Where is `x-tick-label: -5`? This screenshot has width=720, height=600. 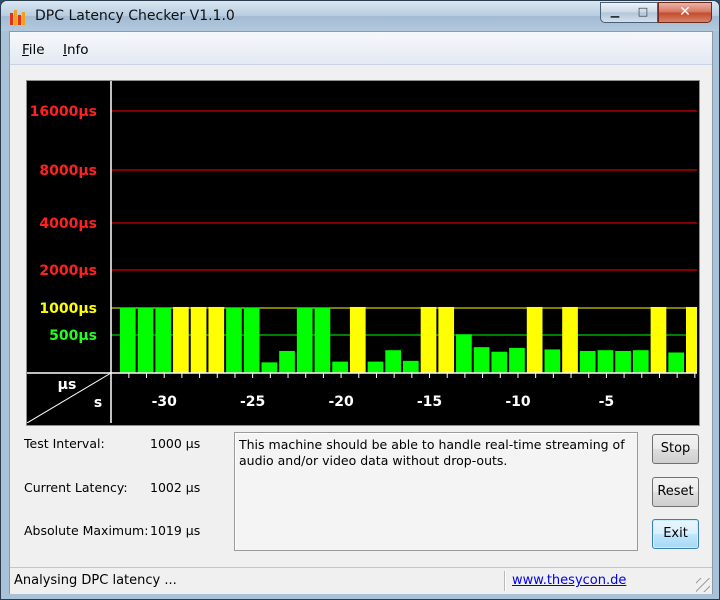 x-tick-label: -5 is located at coordinates (607, 402).